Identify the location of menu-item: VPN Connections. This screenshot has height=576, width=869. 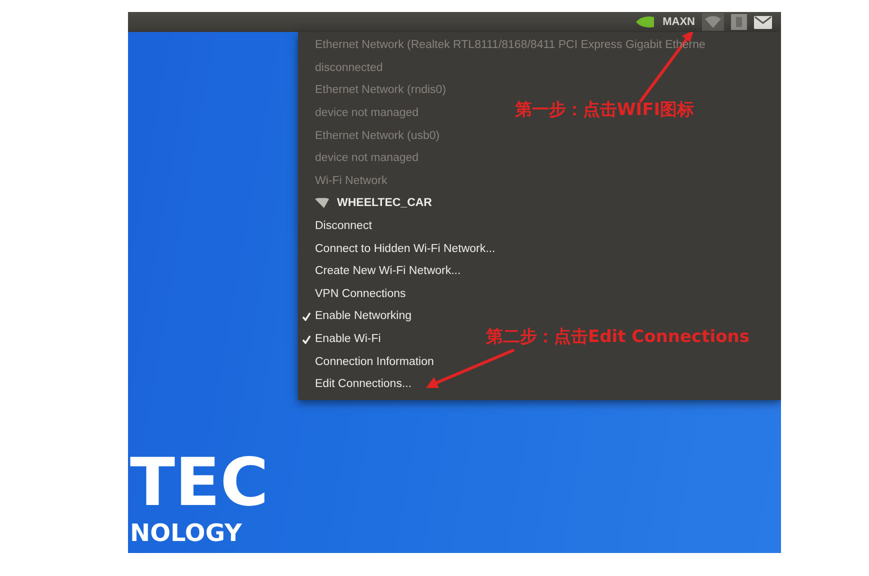
(360, 294).